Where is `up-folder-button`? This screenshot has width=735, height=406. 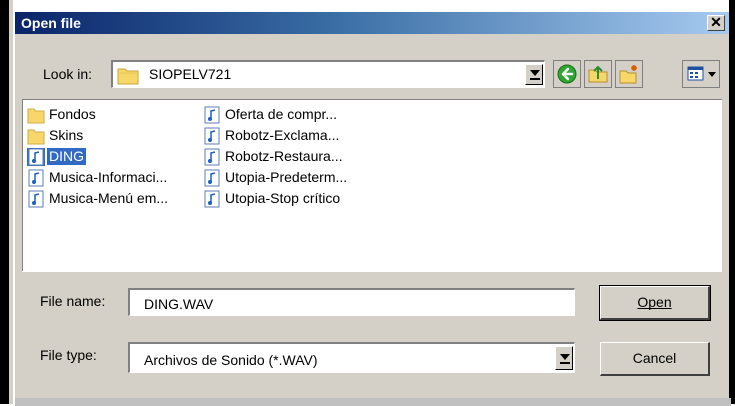
up-folder-button is located at coordinates (598, 74).